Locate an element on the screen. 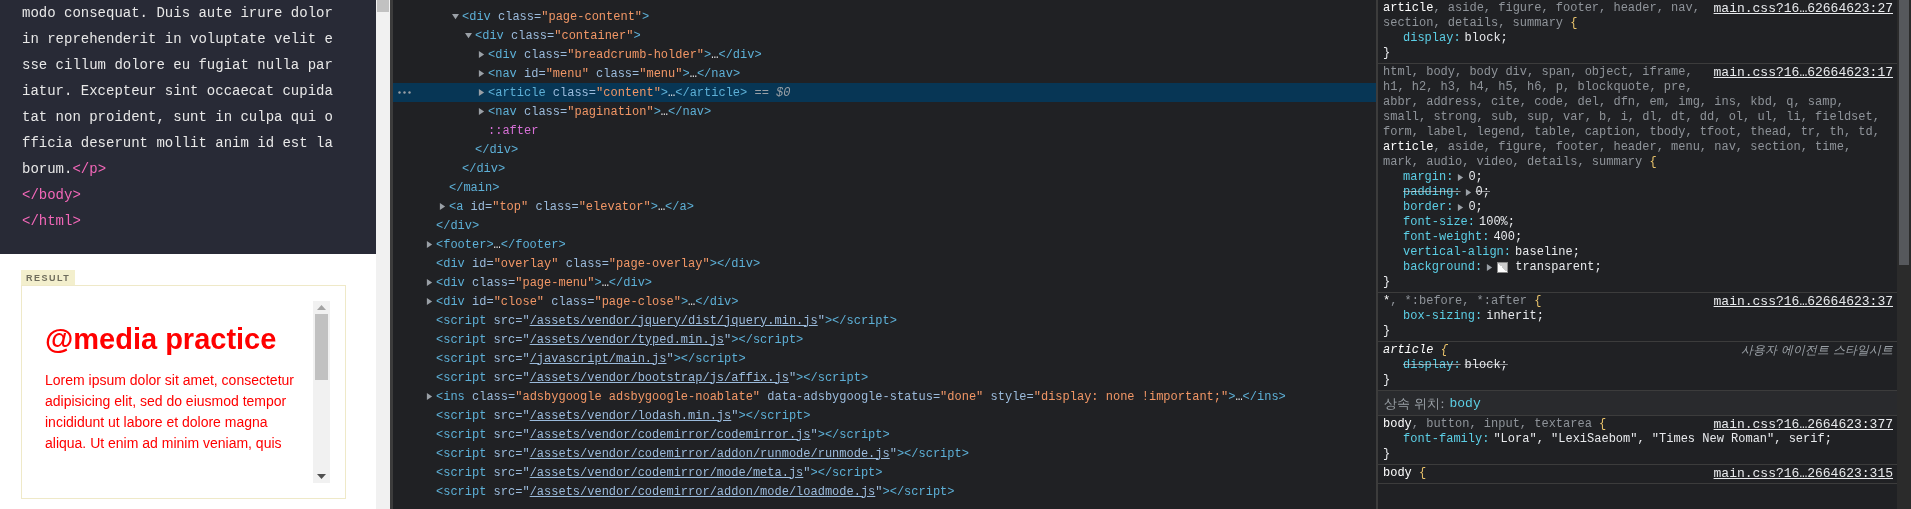 The height and width of the screenshot is (509, 1911). css-declaration: font-family: "Lora", "LexiSaebom", "Times New Roman", serif; is located at coordinates (1638, 439).